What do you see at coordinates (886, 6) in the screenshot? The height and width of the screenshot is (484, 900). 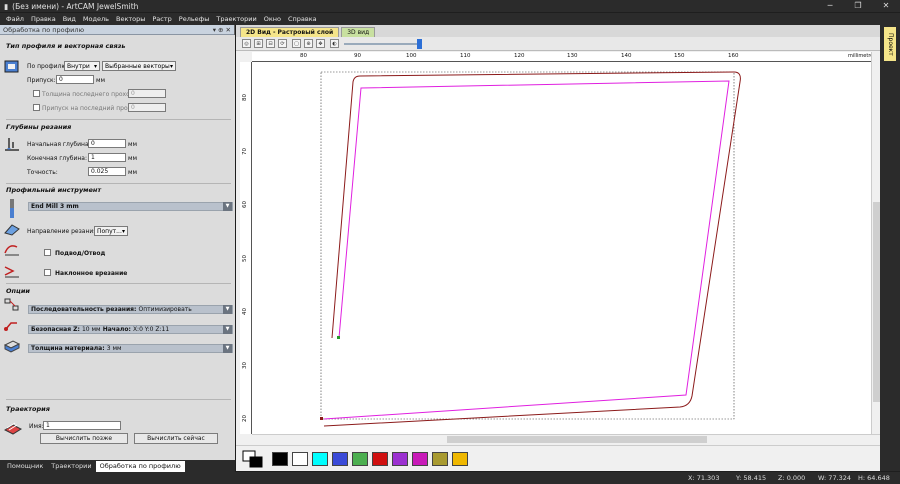 I see `close-button: ✕` at bounding box center [886, 6].